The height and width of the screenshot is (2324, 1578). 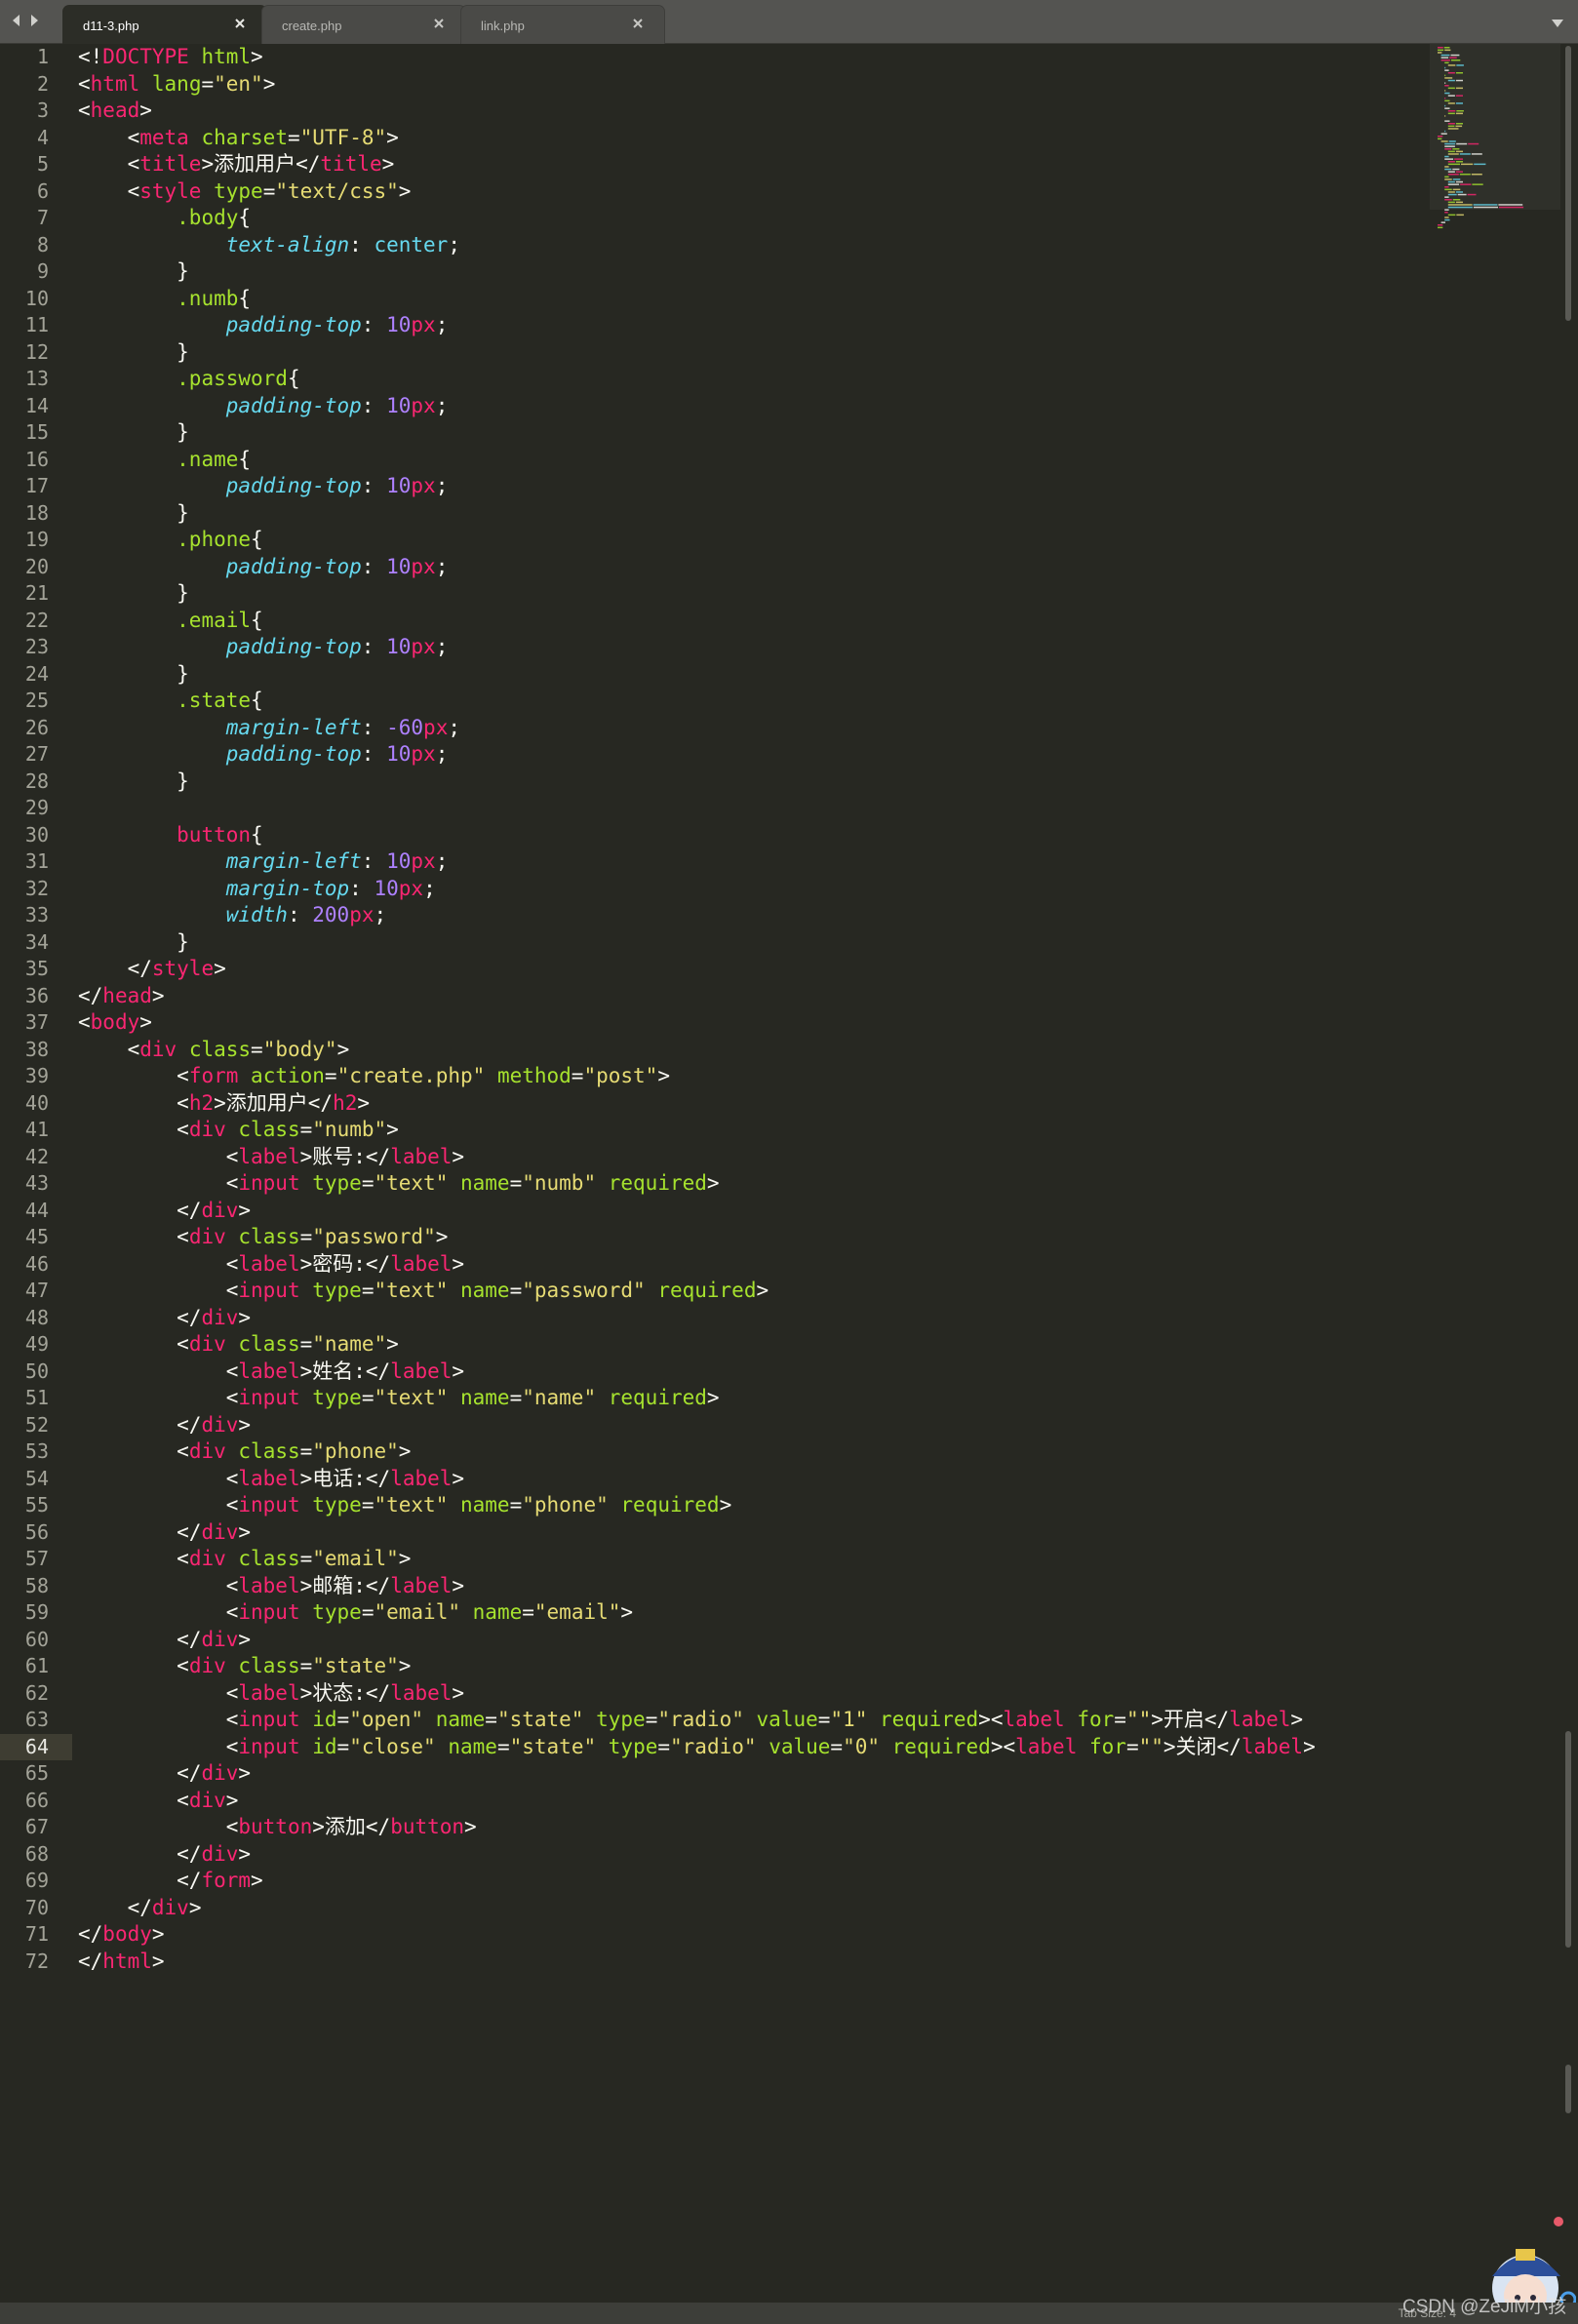 What do you see at coordinates (239, 1345) in the screenshot?
I see `code-line: <div class="name">` at bounding box center [239, 1345].